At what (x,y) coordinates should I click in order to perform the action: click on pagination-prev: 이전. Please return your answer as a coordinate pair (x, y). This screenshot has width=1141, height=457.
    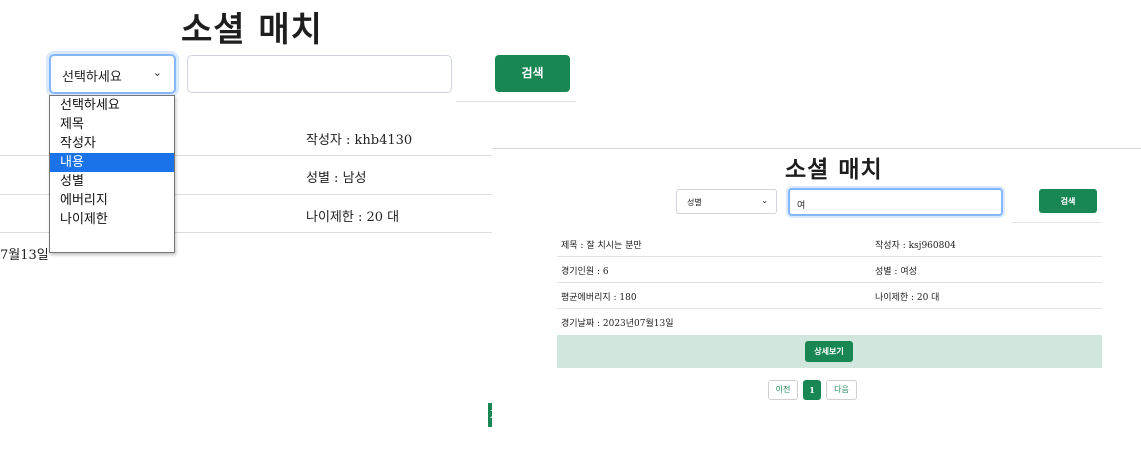
    Looking at the image, I should click on (783, 390).